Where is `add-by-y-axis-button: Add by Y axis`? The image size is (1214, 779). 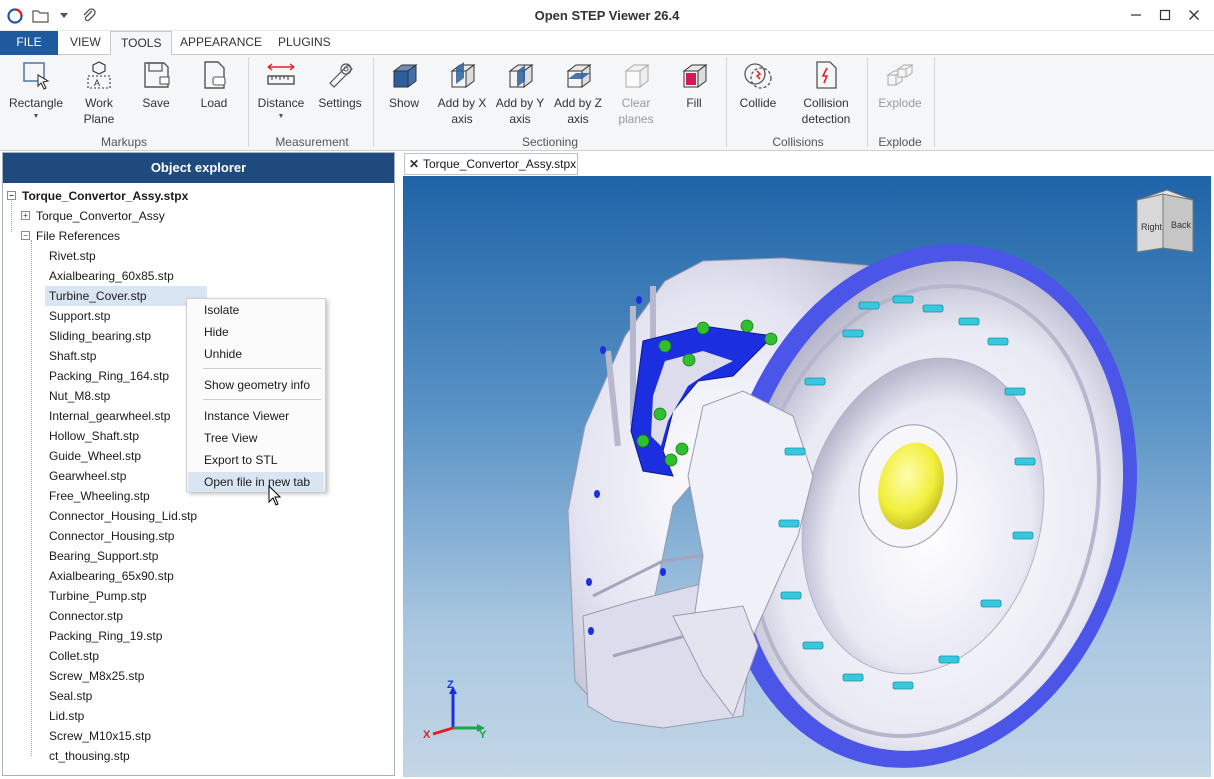 add-by-y-axis-button: Add by Y axis is located at coordinates (520, 92).